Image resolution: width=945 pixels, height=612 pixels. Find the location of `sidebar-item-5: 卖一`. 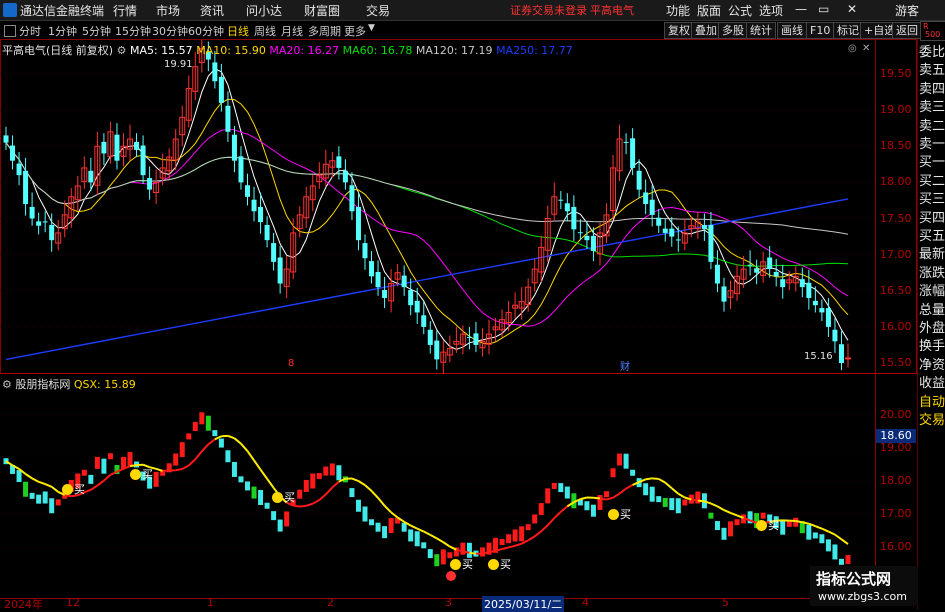

sidebar-item-5: 卖一 is located at coordinates (932, 145).